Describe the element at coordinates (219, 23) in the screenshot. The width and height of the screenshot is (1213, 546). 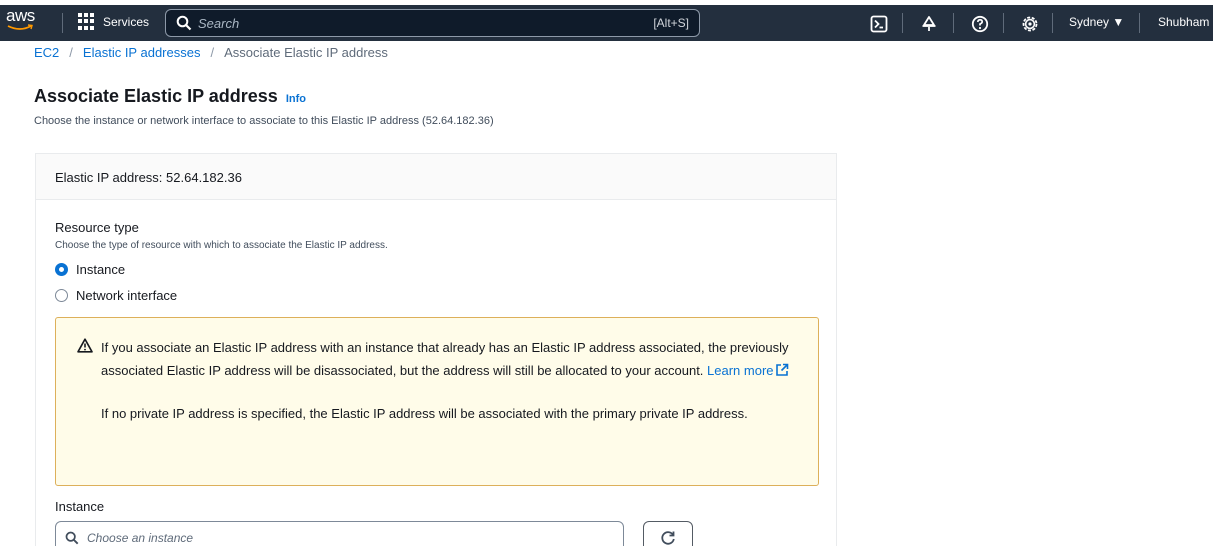
I see `search-placeholder: Search` at that location.